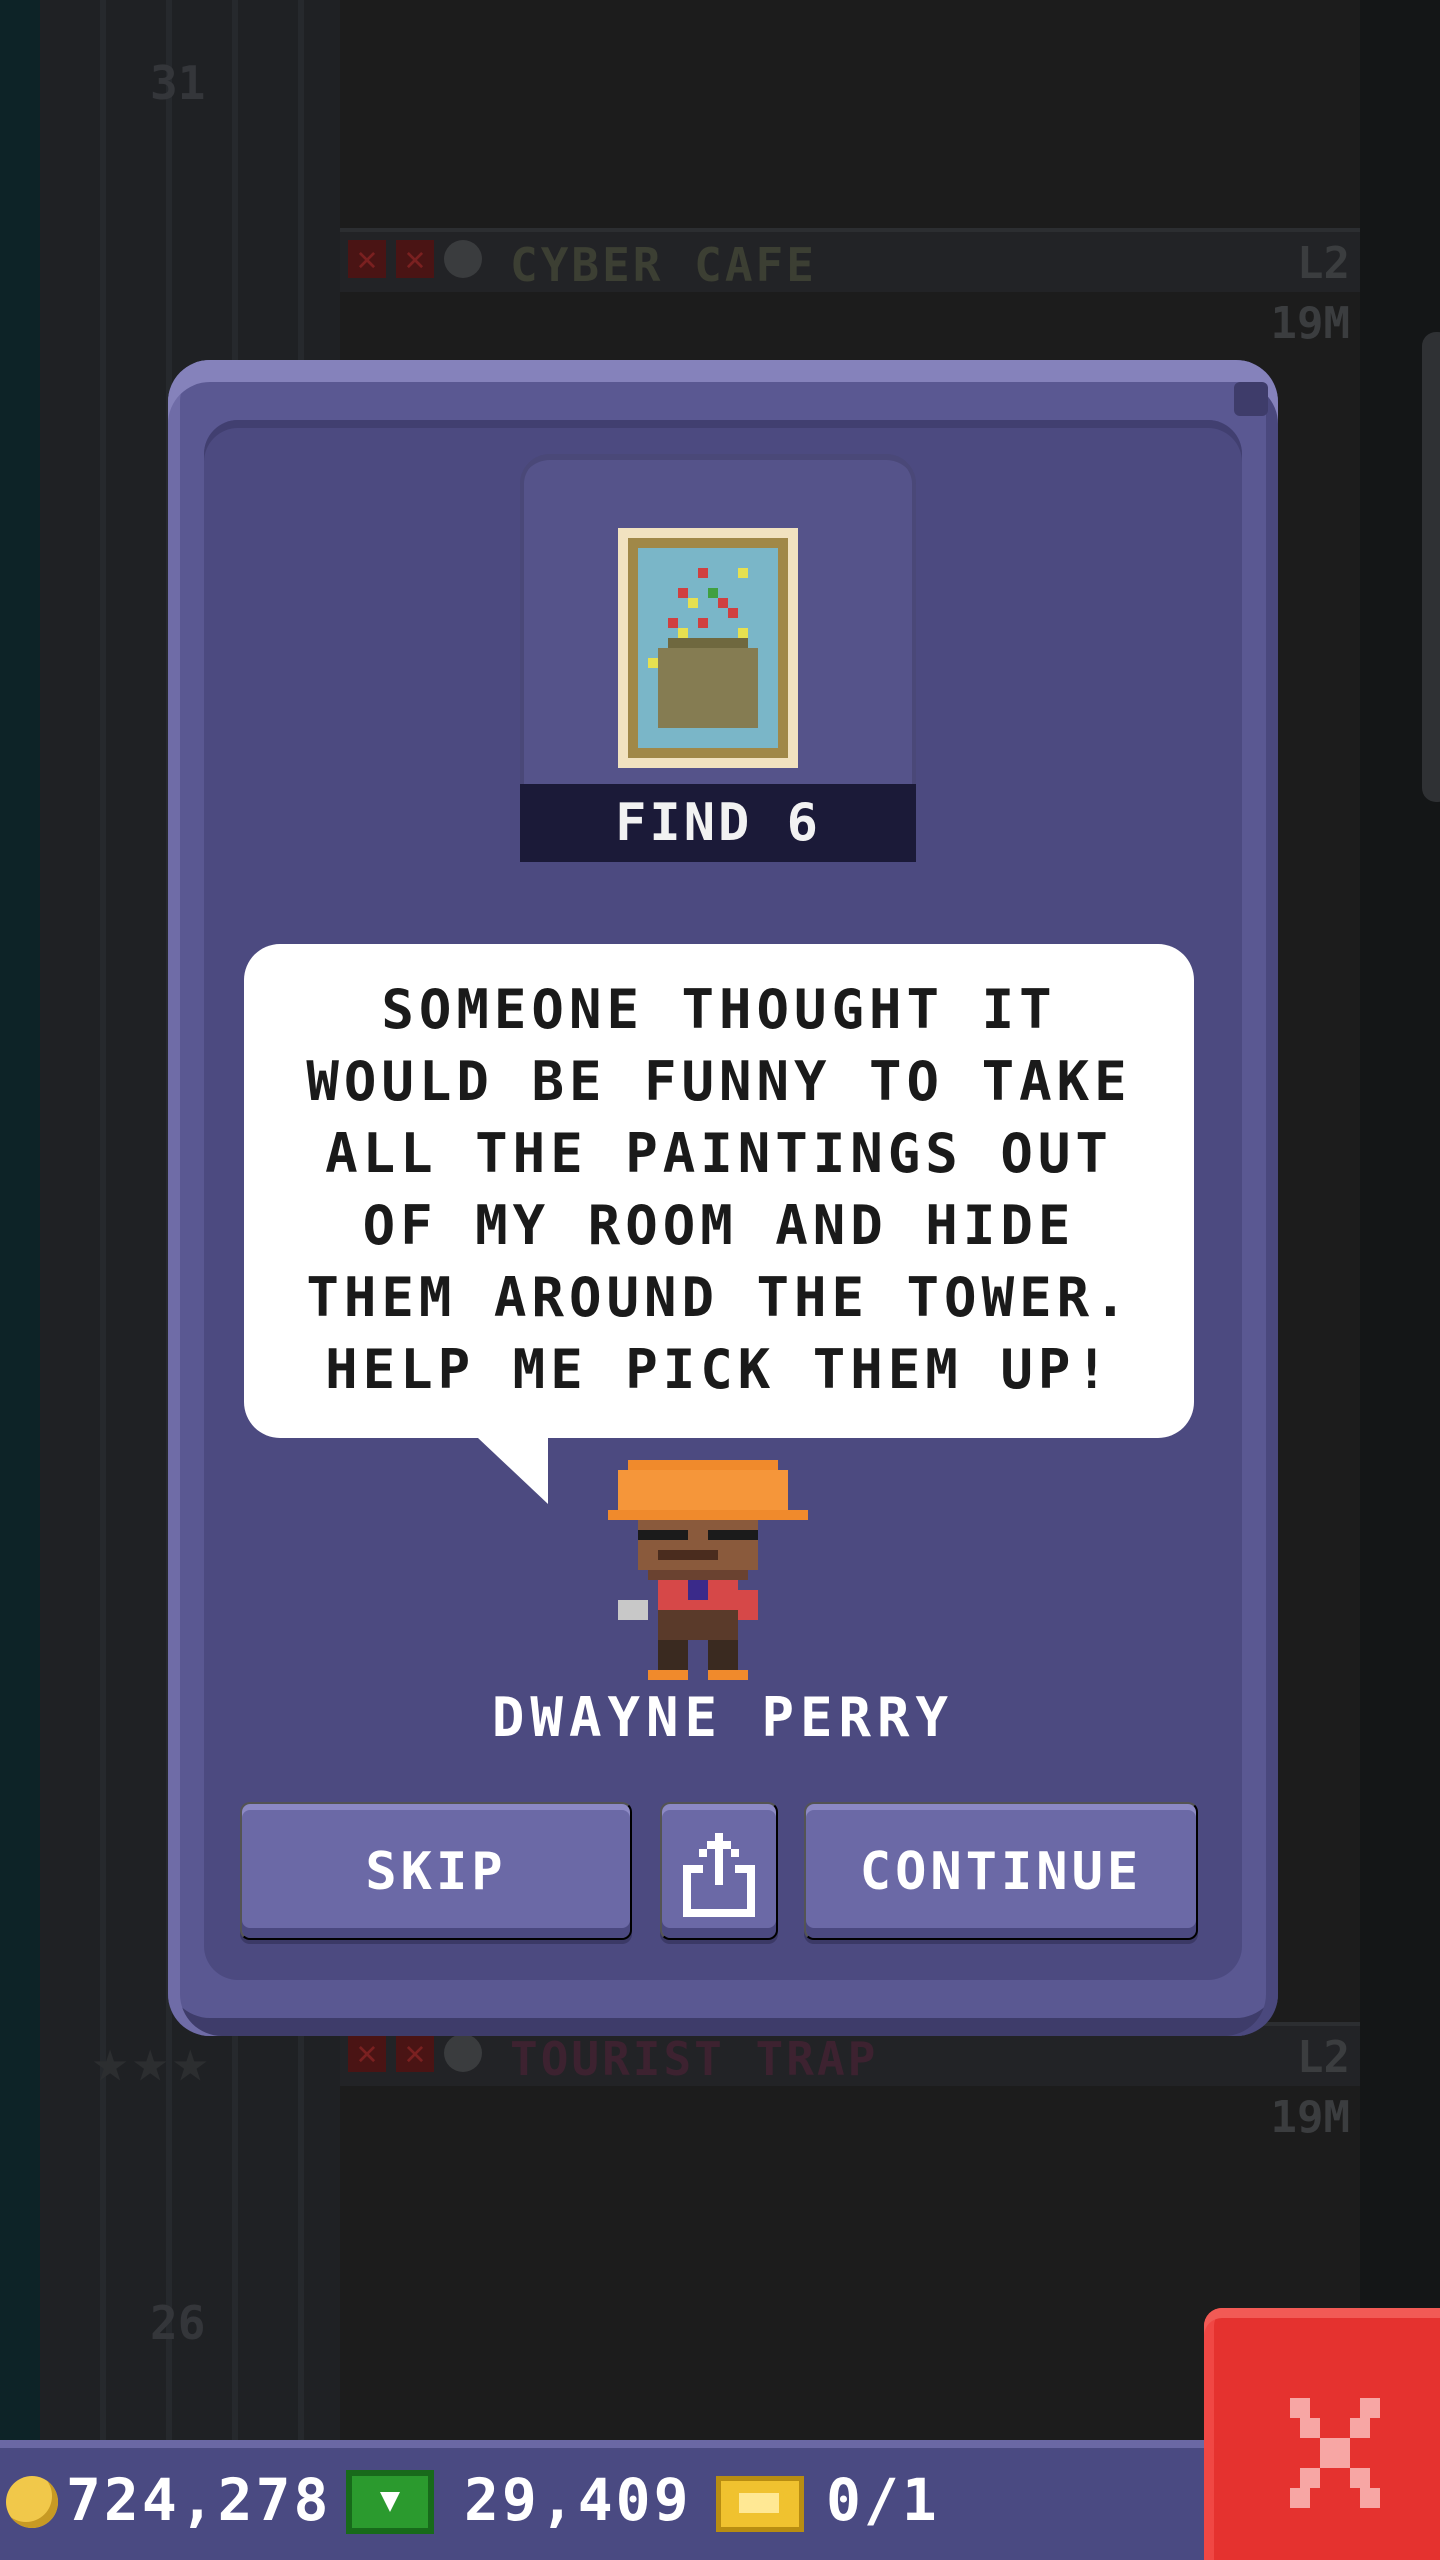 The width and height of the screenshot is (1440, 2560). Describe the element at coordinates (513, 1471) in the screenshot. I see `speech-bubble-tail` at that location.